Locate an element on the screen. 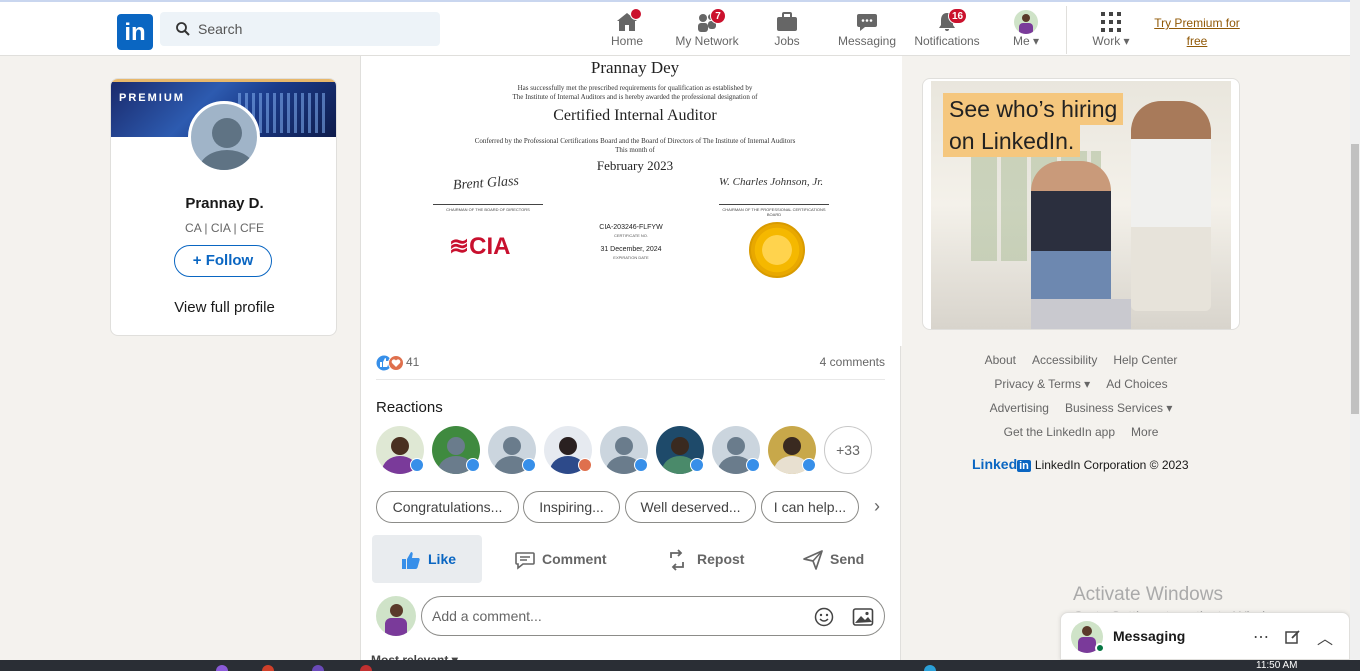 This screenshot has height=671, width=1360. repost-button: Repost is located at coordinates (707, 559).